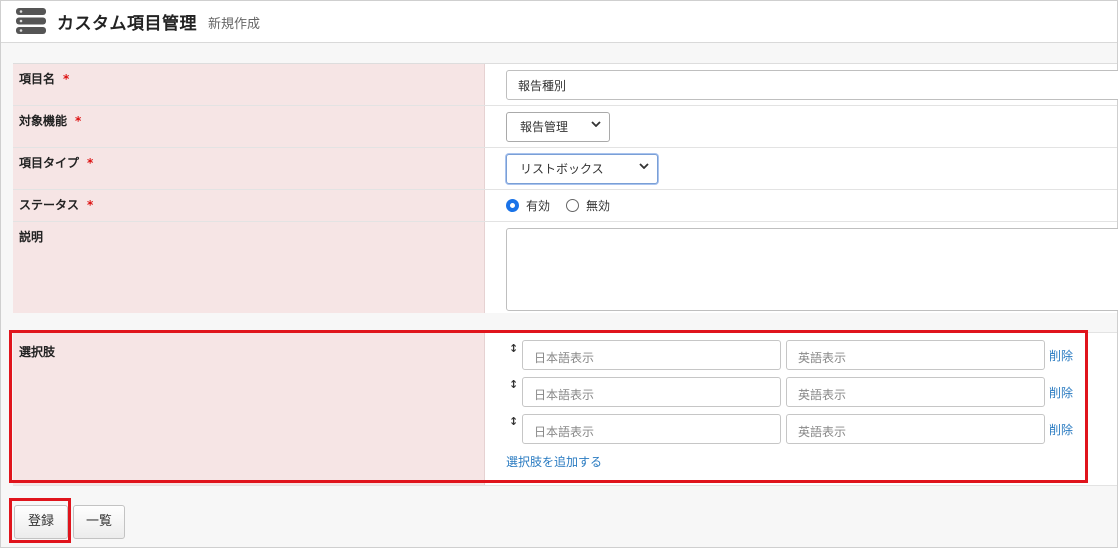 Image resolution: width=1118 pixels, height=548 pixels. Describe the element at coordinates (37, 79) in the screenshot. I see `field-label: 項目名` at that location.